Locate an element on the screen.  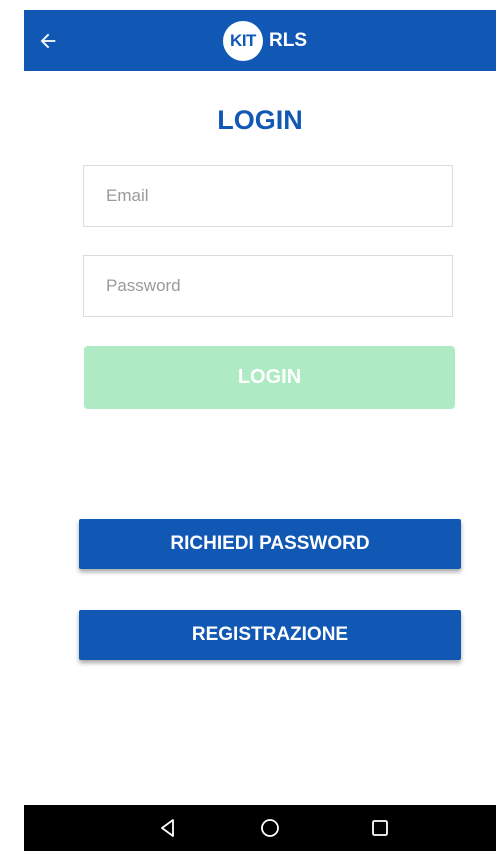
app-bar: KIT RLS is located at coordinates (260, 40).